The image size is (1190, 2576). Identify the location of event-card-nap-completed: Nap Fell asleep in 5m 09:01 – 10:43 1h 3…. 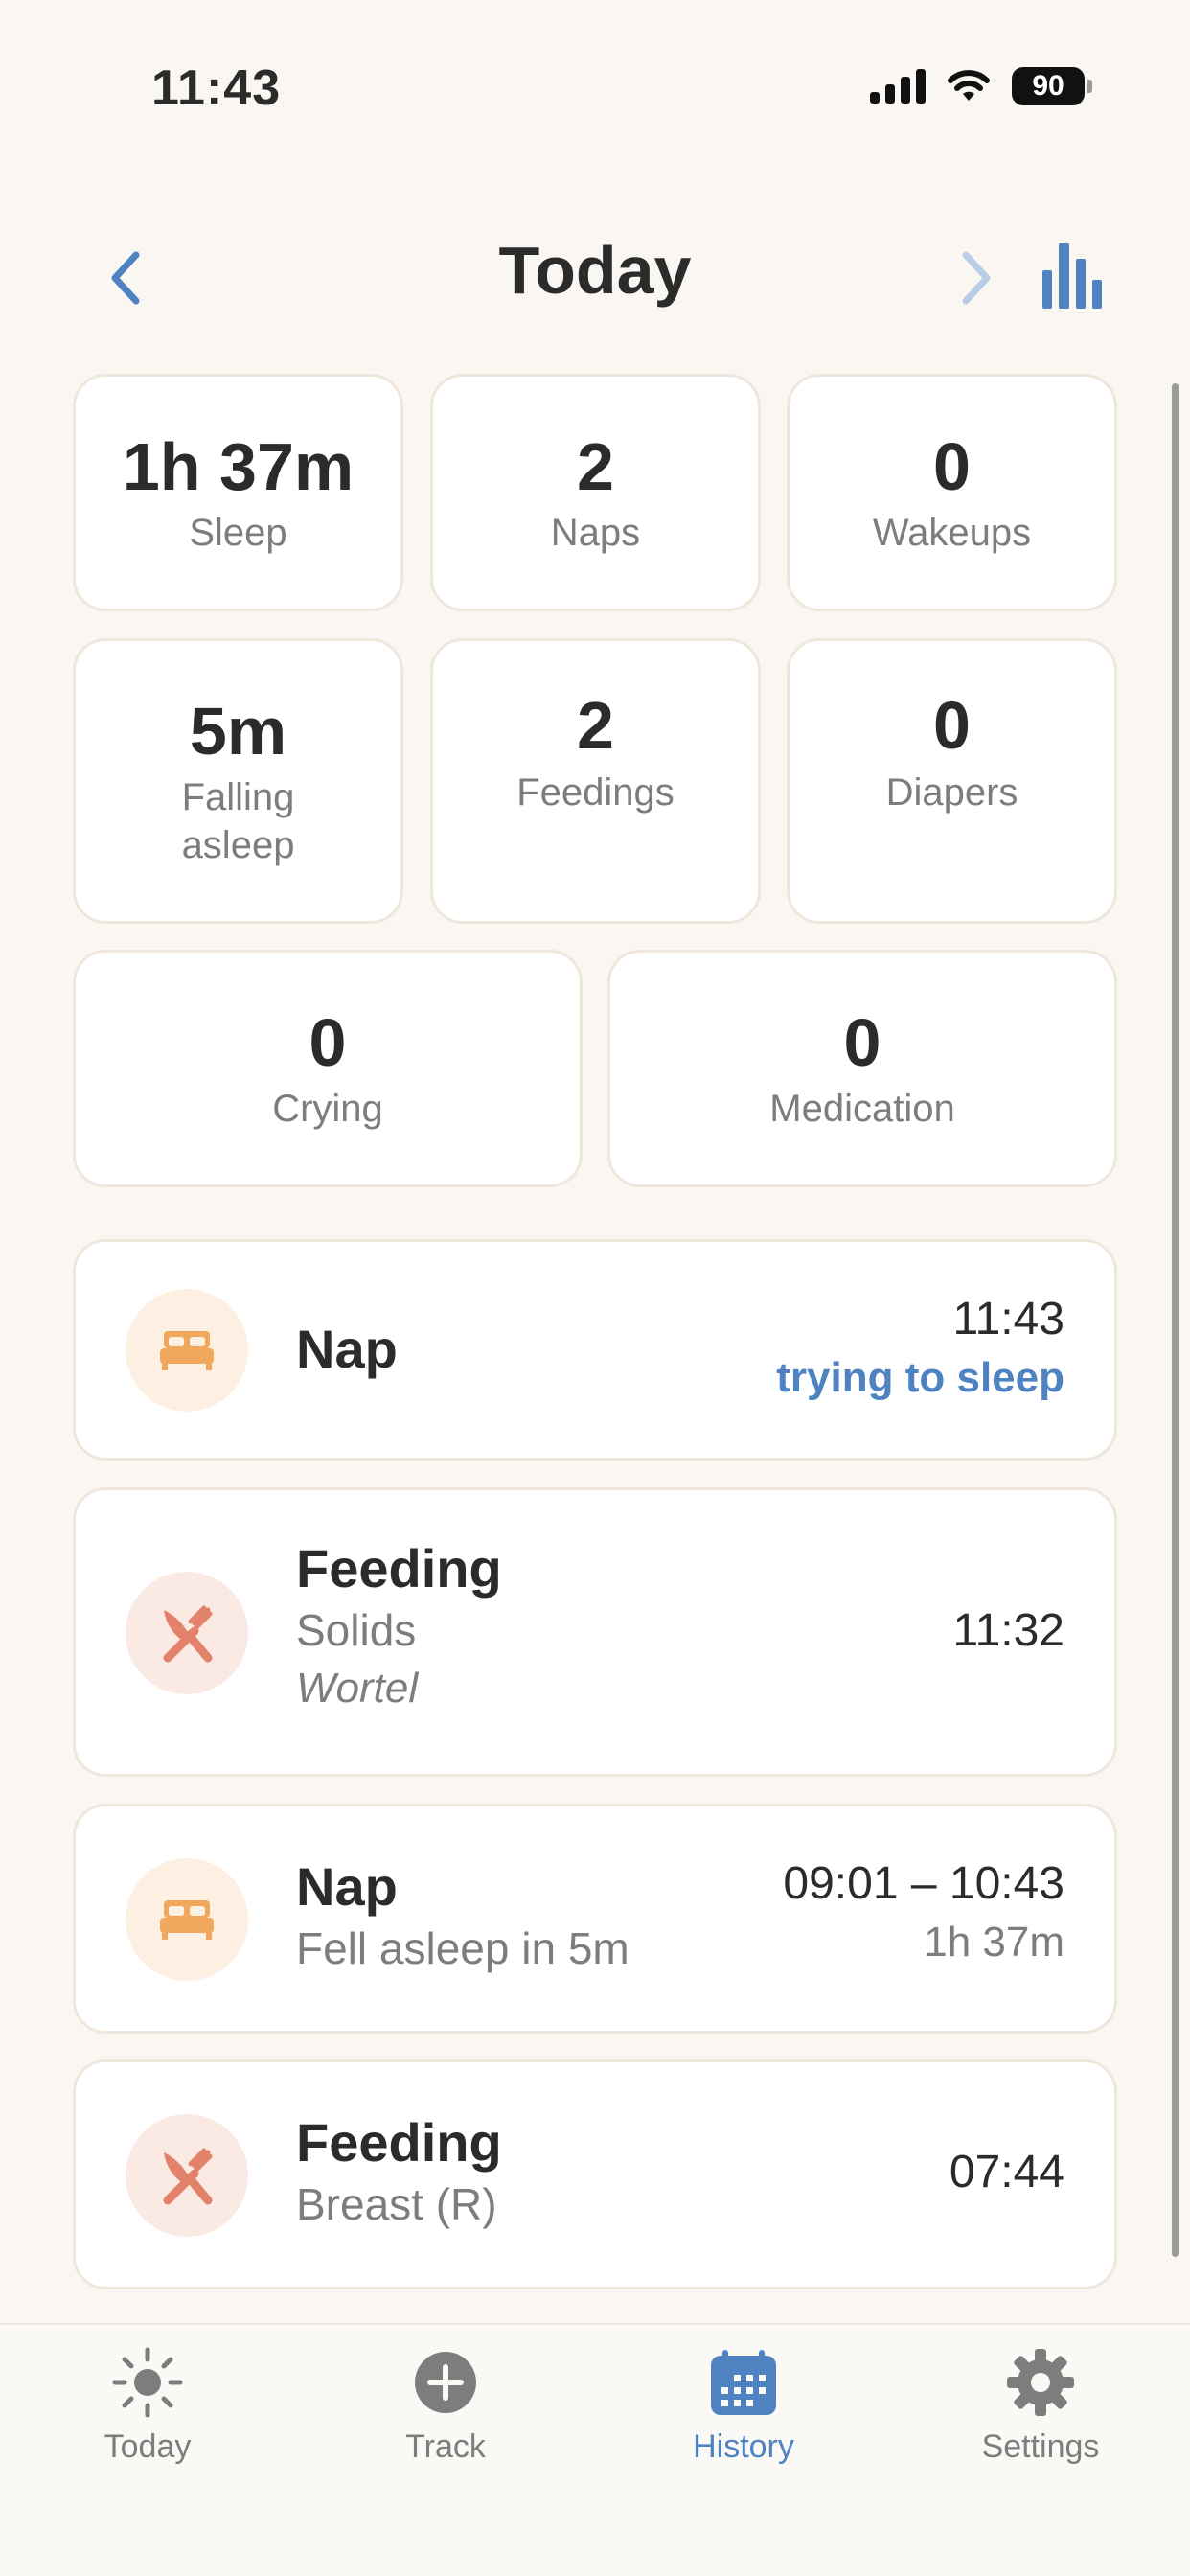
(595, 1919).